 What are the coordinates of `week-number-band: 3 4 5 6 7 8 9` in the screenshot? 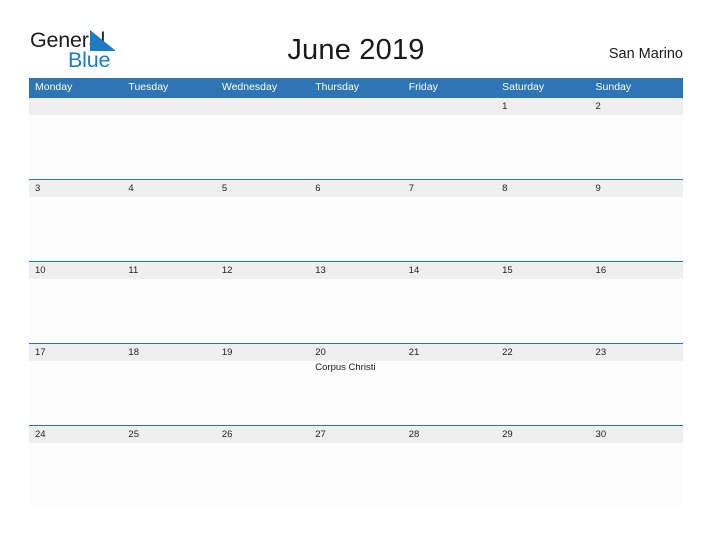 It's located at (356, 188).